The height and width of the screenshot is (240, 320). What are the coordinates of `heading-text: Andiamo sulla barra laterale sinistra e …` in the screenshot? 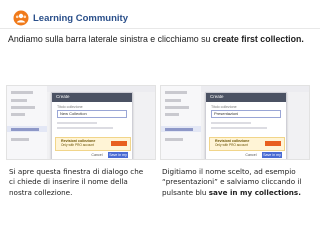 It's located at (110, 39).